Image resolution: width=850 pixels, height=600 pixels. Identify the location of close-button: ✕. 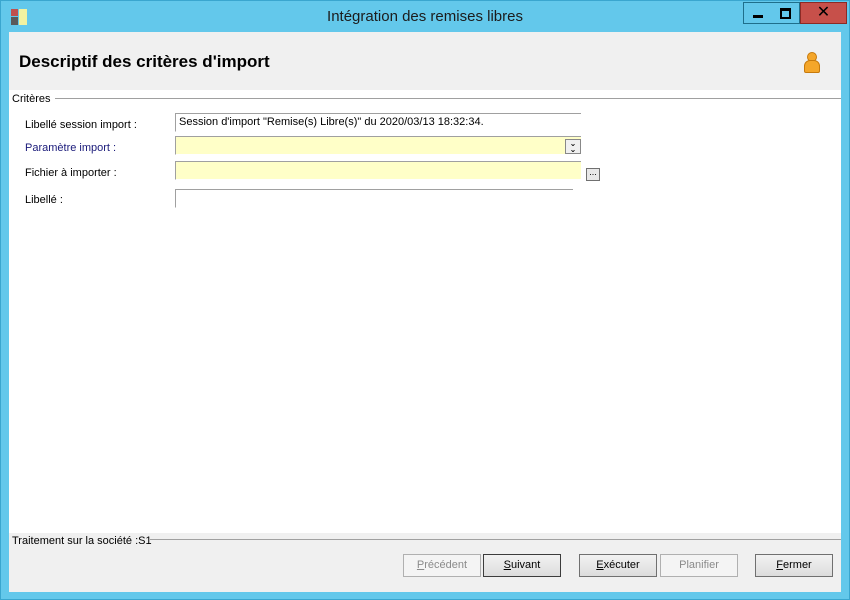
(823, 13).